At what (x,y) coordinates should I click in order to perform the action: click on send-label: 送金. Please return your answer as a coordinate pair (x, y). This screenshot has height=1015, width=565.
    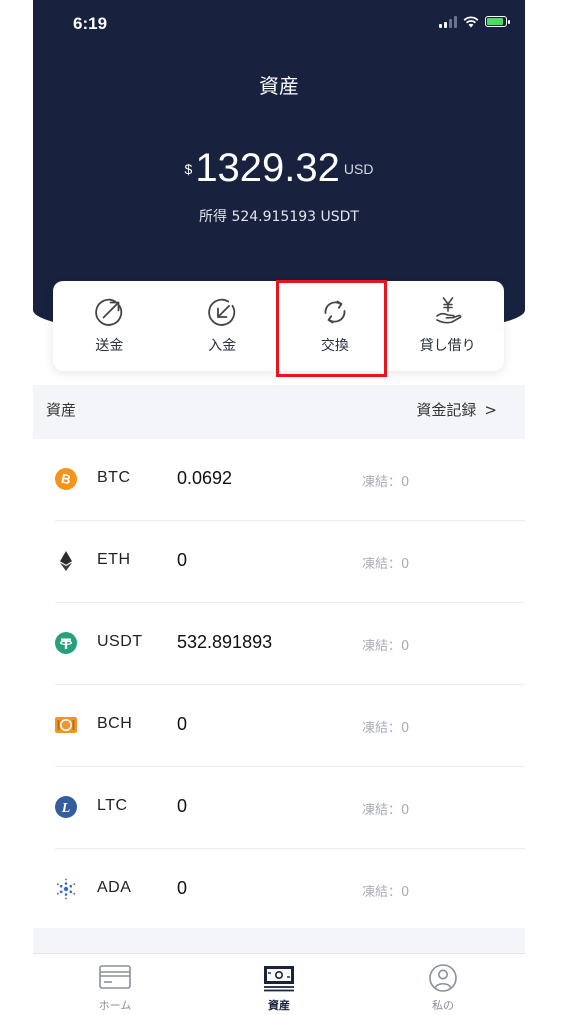
    Looking at the image, I should click on (109, 346).